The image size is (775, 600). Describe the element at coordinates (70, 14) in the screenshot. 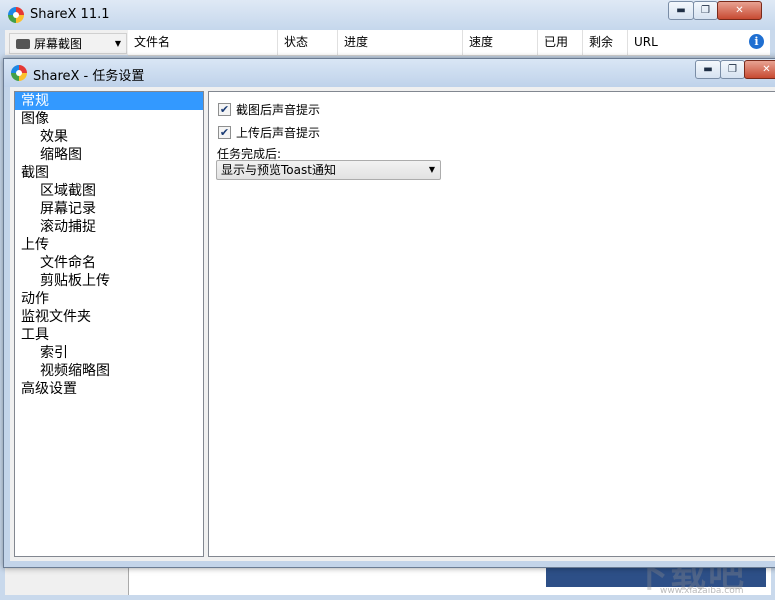

I see `main-window-title: ShareX 11.1` at that location.